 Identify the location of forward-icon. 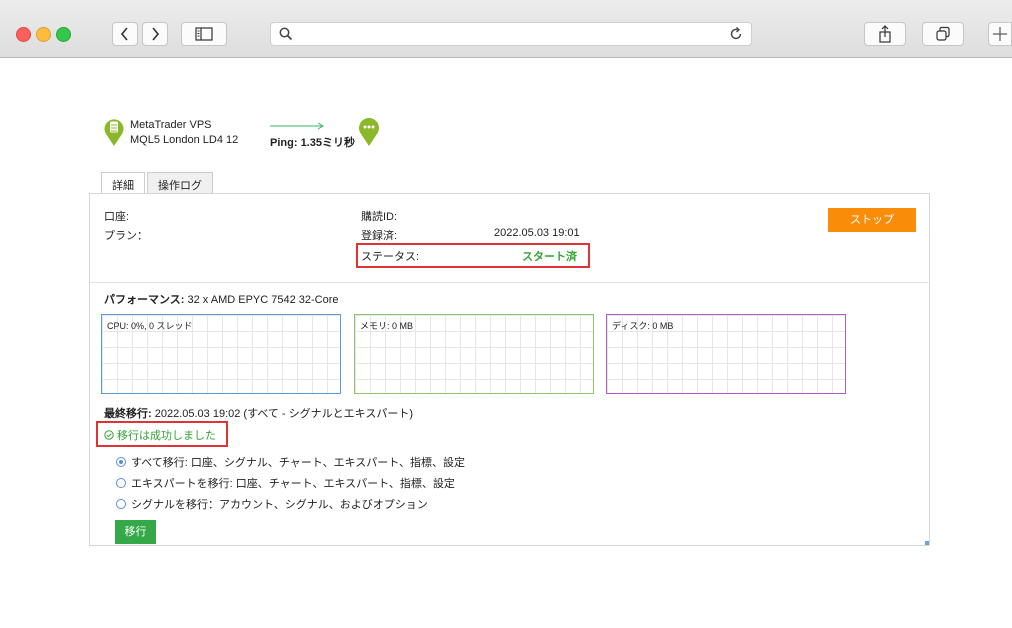
(156, 34).